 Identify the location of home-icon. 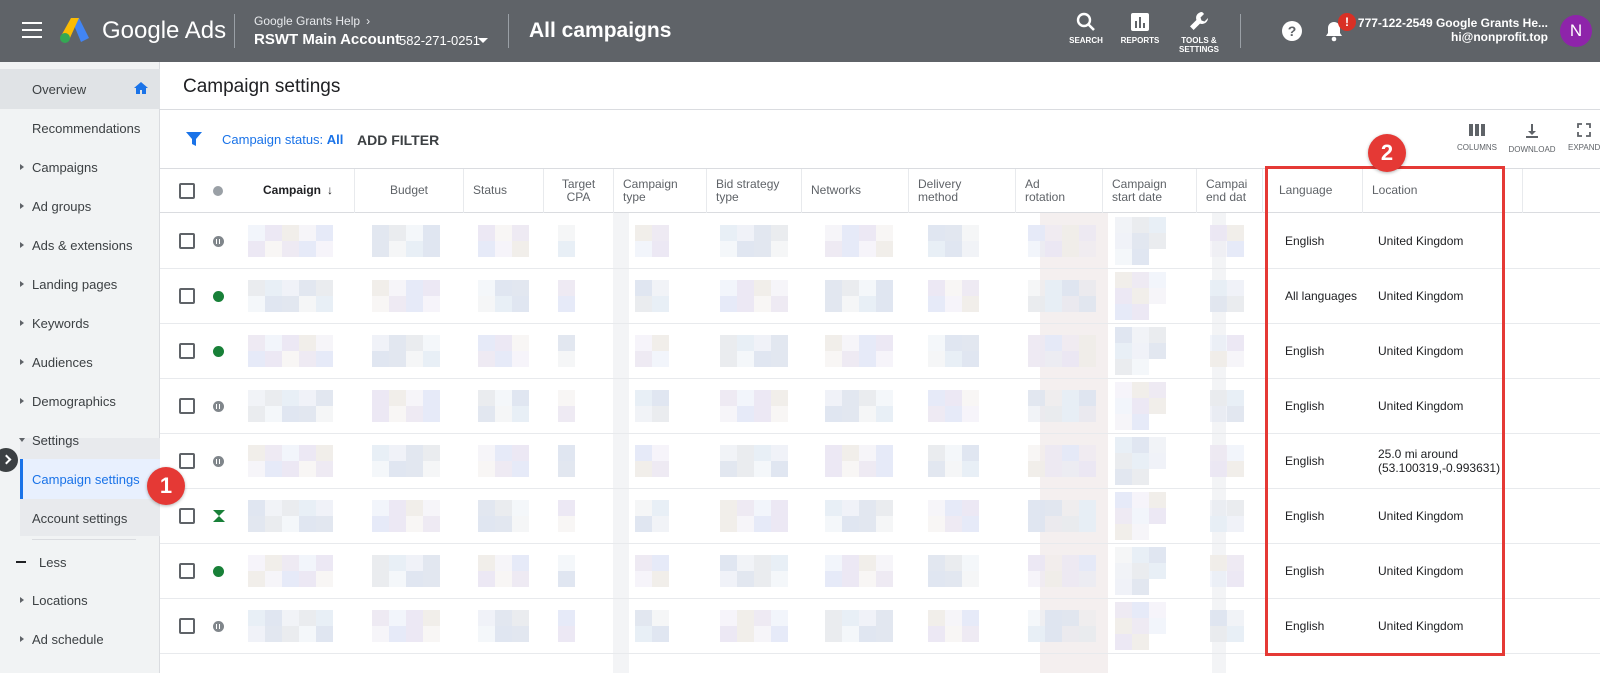
(141, 88).